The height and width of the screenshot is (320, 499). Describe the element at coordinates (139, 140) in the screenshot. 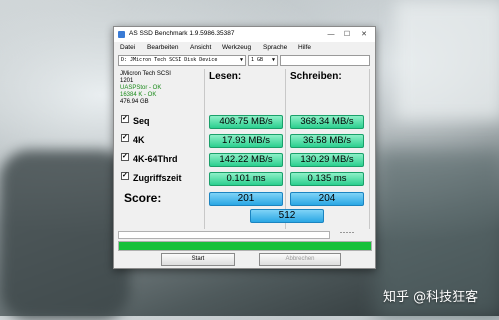

I see `test-label-4k: 4K` at that location.